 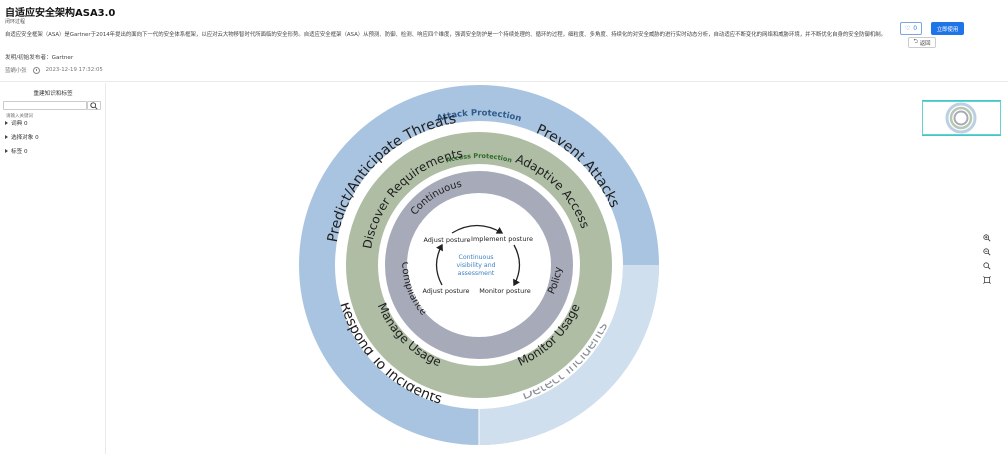 I want to click on posture-label: Monitor posture, so click(x=504, y=291).